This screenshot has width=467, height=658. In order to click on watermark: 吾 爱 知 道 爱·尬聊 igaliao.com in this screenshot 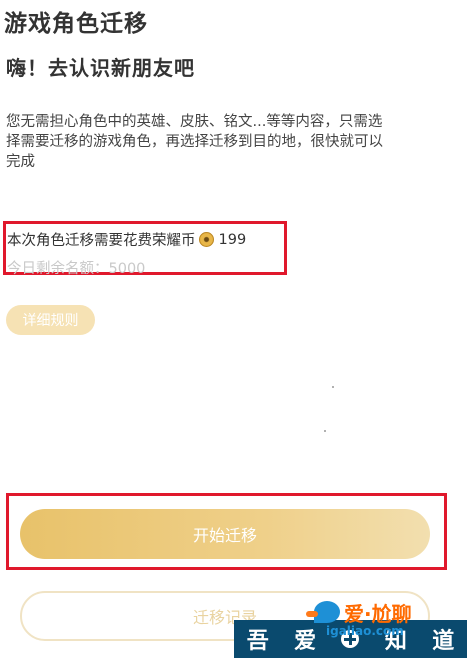, I will do `click(350, 624)`.